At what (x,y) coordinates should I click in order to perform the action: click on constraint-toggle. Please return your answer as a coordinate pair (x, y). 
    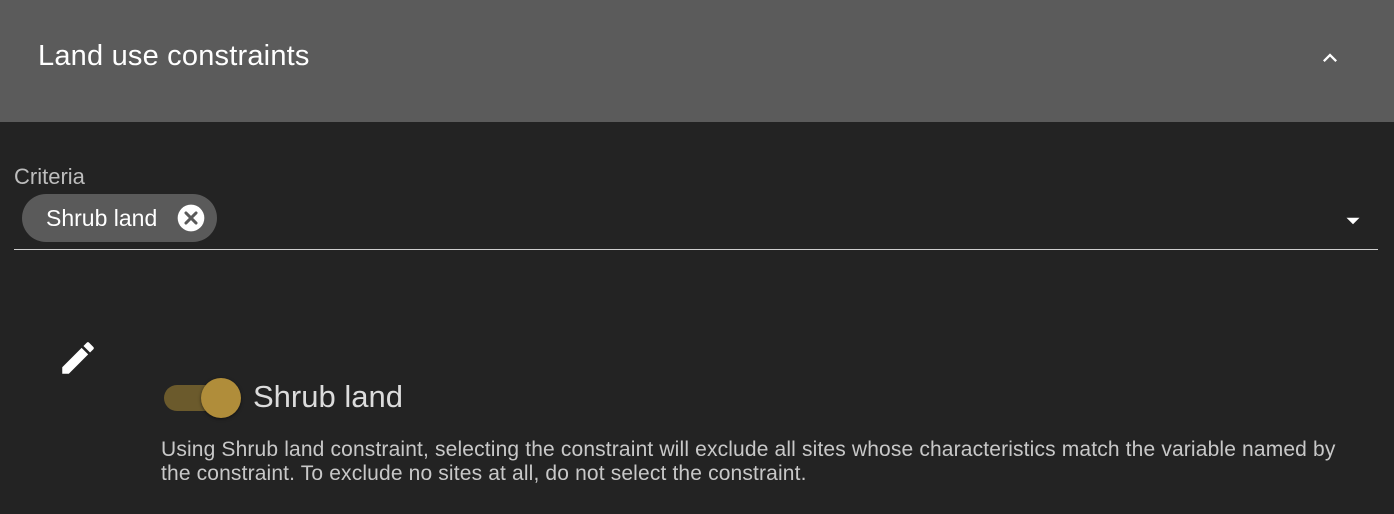
    Looking at the image, I should click on (203, 398).